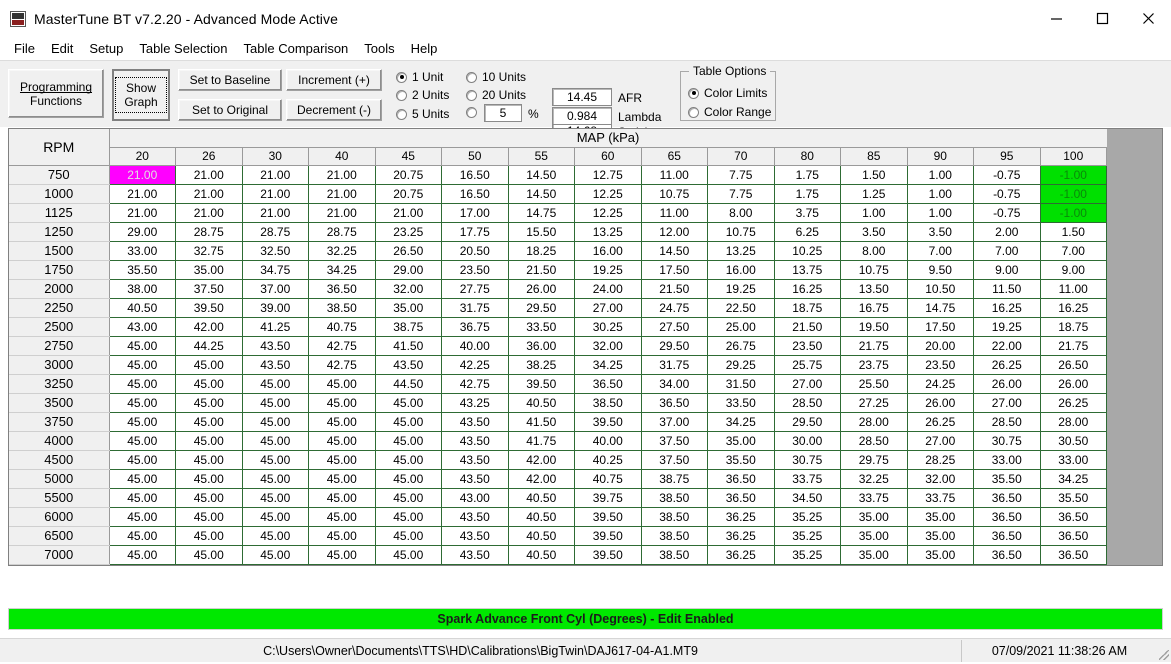 This screenshot has height=664, width=1171. I want to click on table-cell: 11.50, so click(1007, 289).